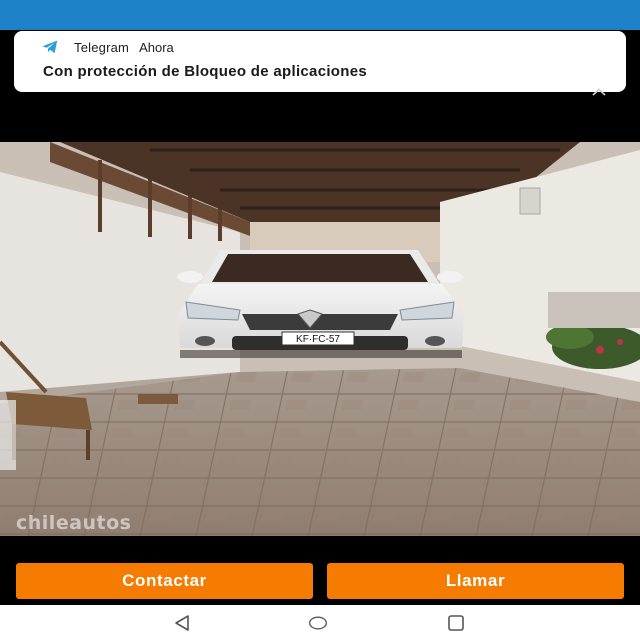 The height and width of the screenshot is (640, 640). What do you see at coordinates (320, 15) in the screenshot?
I see `status-bar` at bounding box center [320, 15].